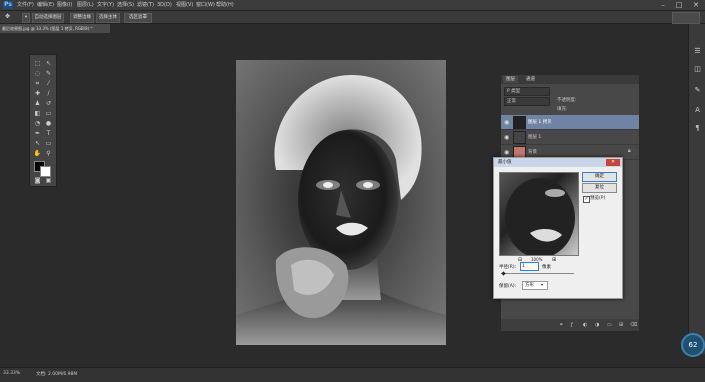 Image resolution: width=705 pixels, height=382 pixels. I want to click on menu-edit: 编辑(E), so click(45, 5).